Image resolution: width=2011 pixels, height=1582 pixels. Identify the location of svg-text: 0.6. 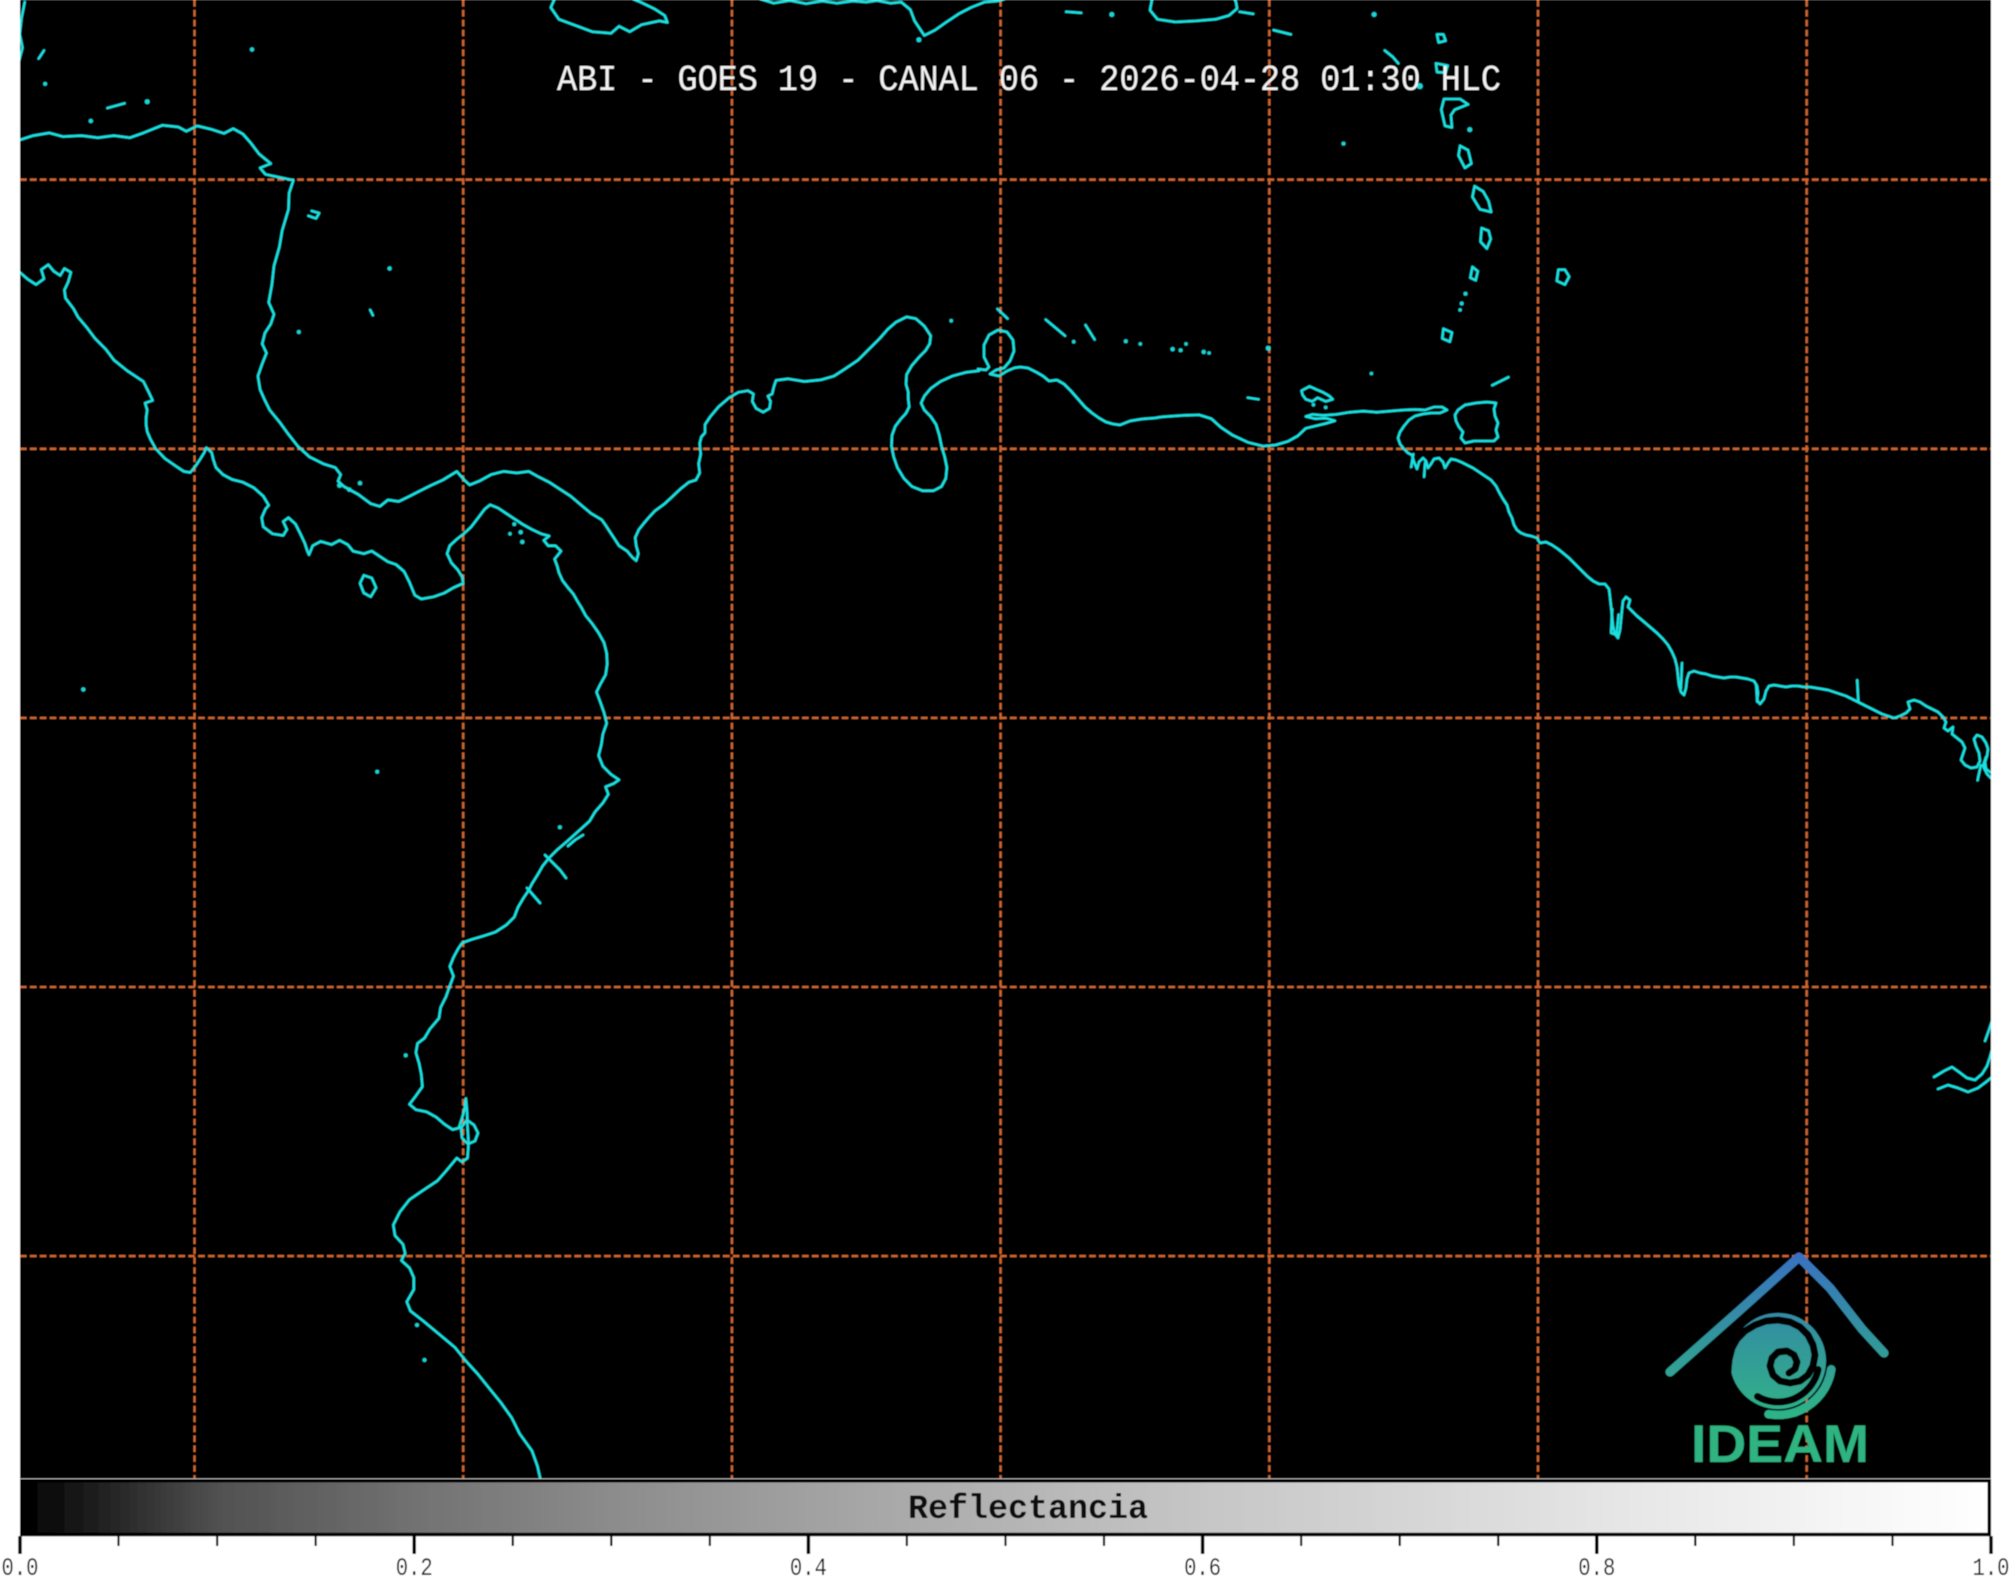
(1202, 1565).